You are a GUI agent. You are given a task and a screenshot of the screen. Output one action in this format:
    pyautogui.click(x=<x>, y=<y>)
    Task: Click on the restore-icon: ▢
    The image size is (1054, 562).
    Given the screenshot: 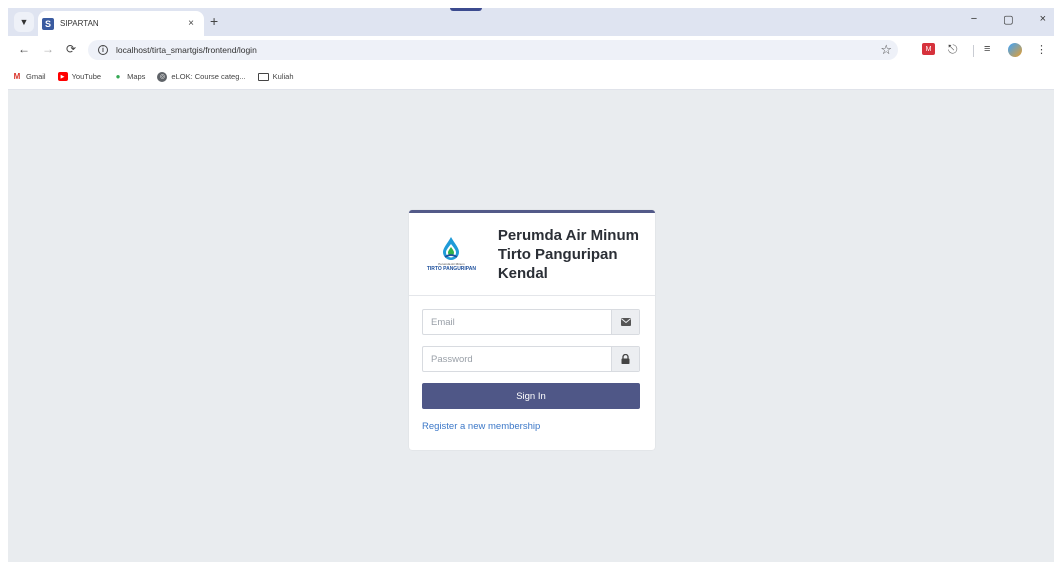 What is the action you would take?
    pyautogui.click(x=1008, y=19)
    